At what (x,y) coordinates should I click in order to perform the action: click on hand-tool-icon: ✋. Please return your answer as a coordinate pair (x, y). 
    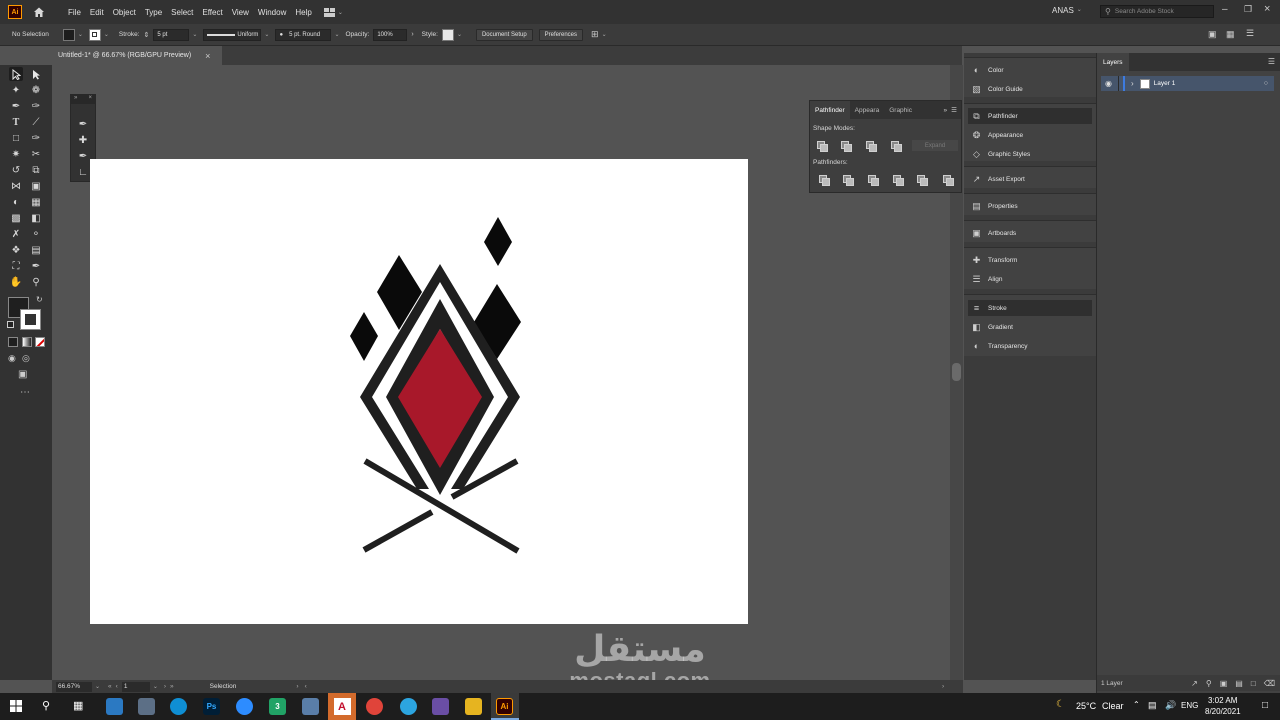
    Looking at the image, I should click on (16, 282).